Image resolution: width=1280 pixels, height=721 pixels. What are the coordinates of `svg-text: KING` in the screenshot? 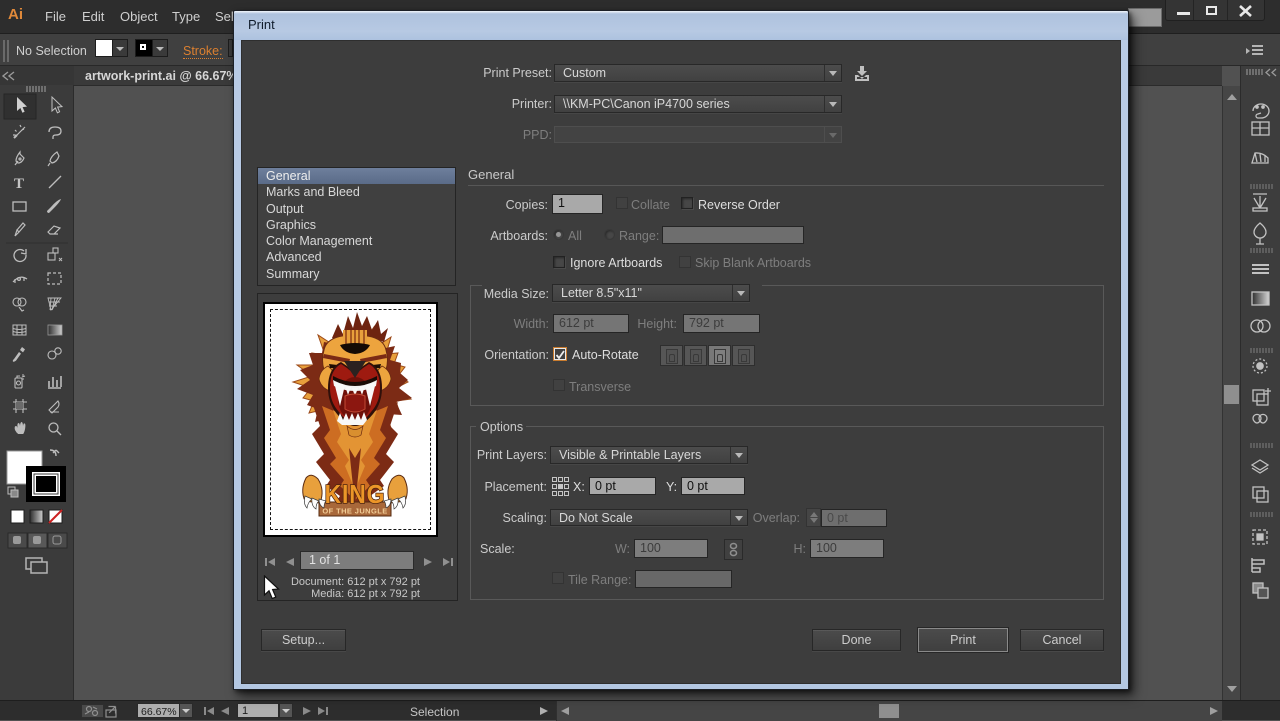 It's located at (355, 495).